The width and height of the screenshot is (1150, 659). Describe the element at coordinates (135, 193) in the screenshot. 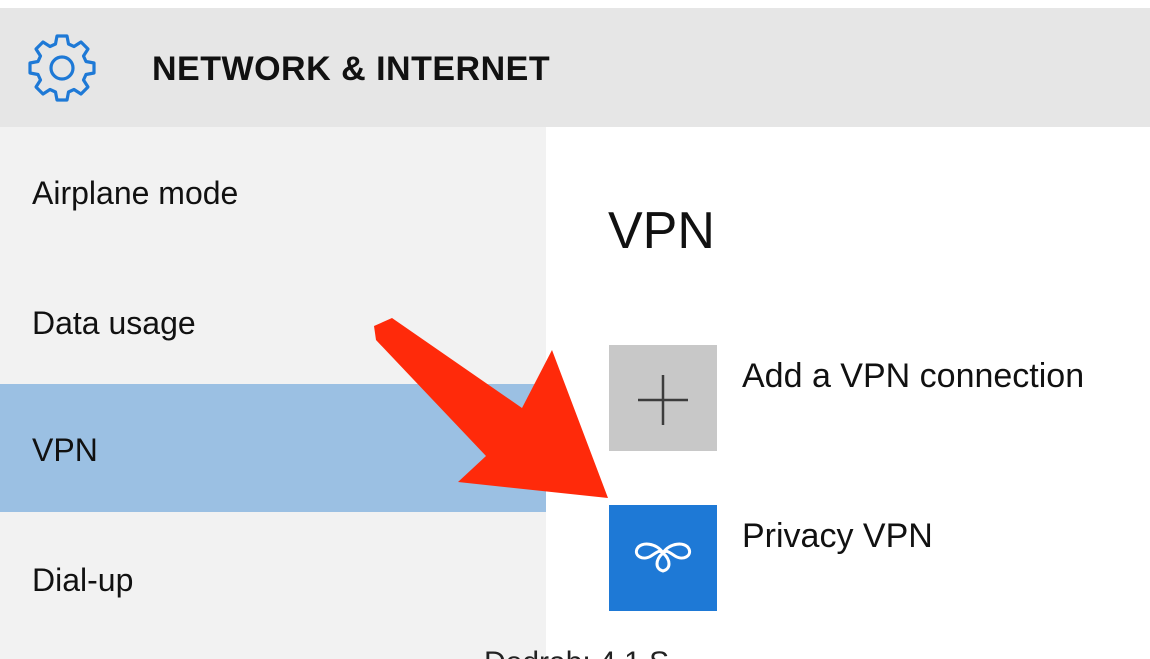

I see `sidebar-item-label: Airplane mode` at that location.